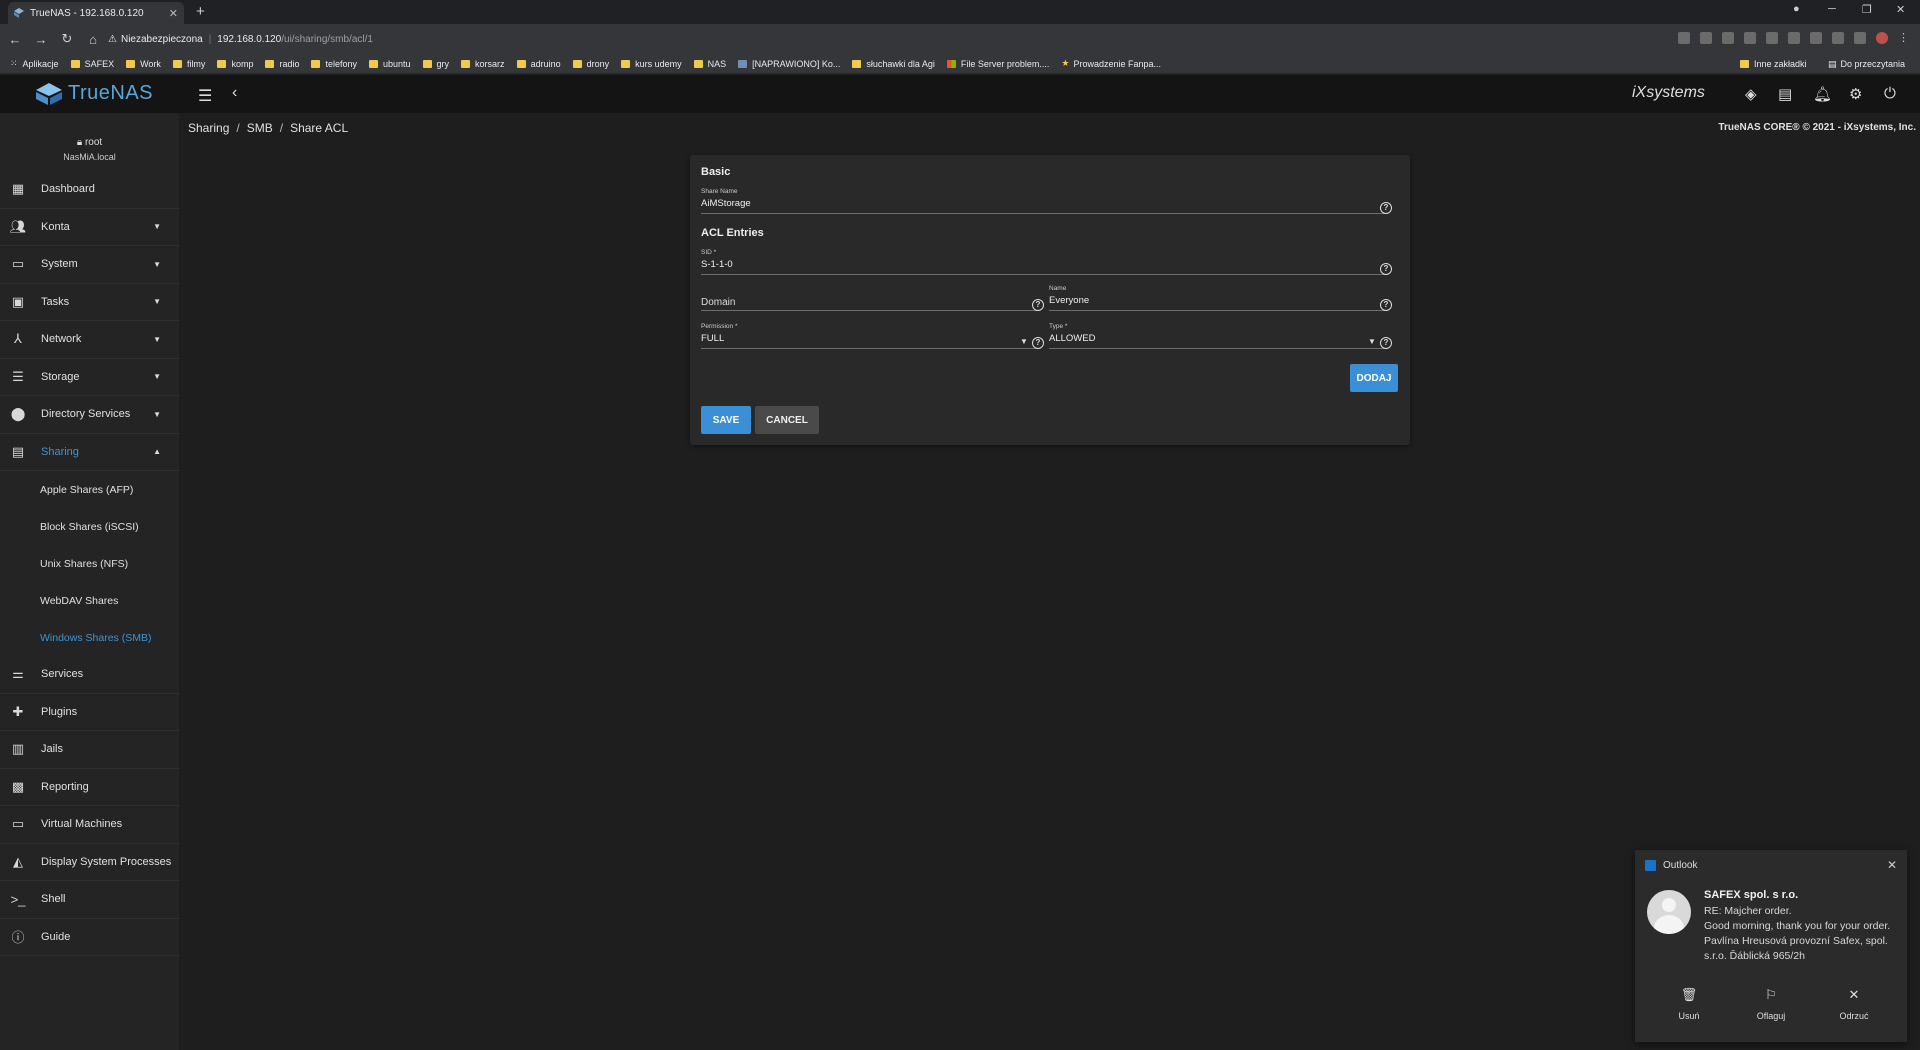 This screenshot has height=1050, width=1920. I want to click on bookmark-folder: filmy, so click(188, 64).